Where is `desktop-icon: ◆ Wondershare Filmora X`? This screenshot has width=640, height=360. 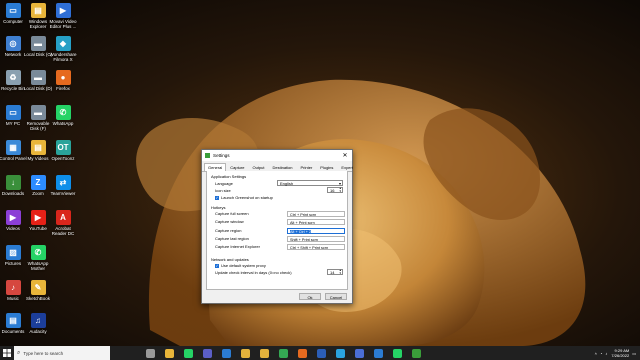 desktop-icon: ◆ Wondershare Filmora X is located at coordinates (63, 49).